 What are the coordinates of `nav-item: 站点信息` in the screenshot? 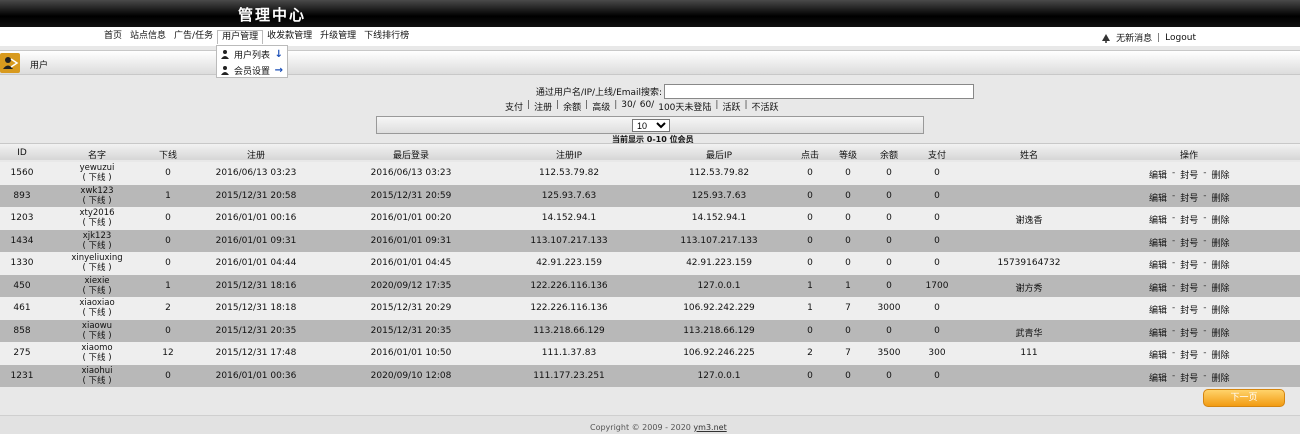 It's located at (148, 37).